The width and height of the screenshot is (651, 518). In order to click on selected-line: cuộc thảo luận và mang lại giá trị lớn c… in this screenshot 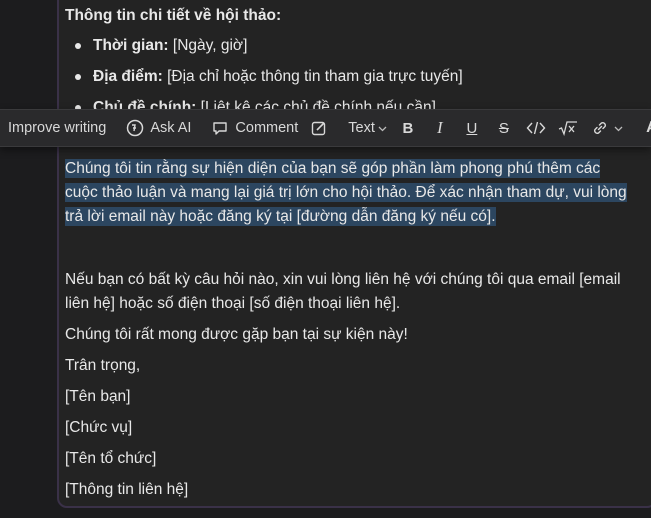, I will do `click(346, 192)`.